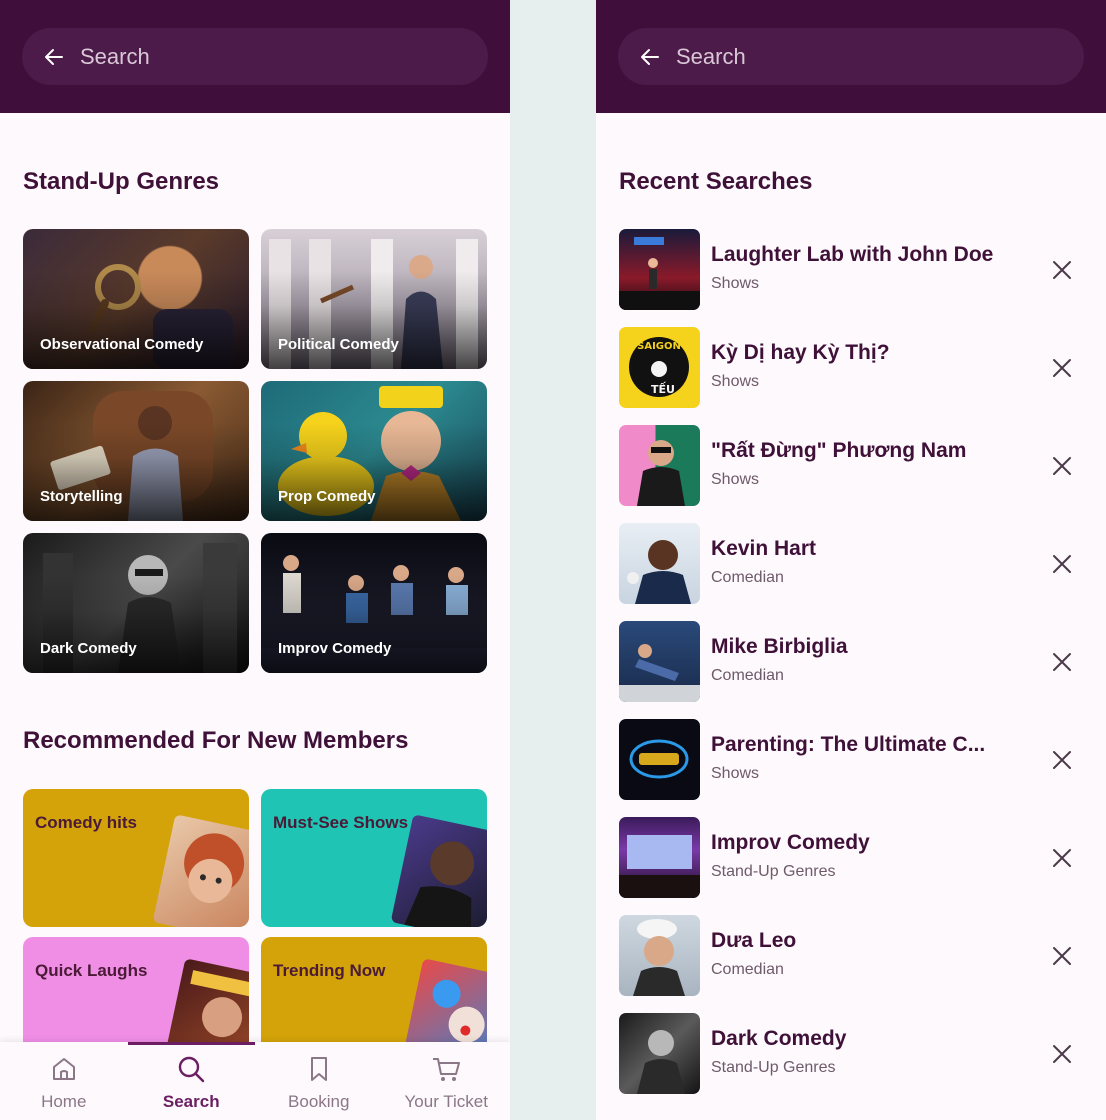  What do you see at coordinates (851, 465) in the screenshot?
I see `recent-item: "Rất Đừng" Phương Nam Shows` at bounding box center [851, 465].